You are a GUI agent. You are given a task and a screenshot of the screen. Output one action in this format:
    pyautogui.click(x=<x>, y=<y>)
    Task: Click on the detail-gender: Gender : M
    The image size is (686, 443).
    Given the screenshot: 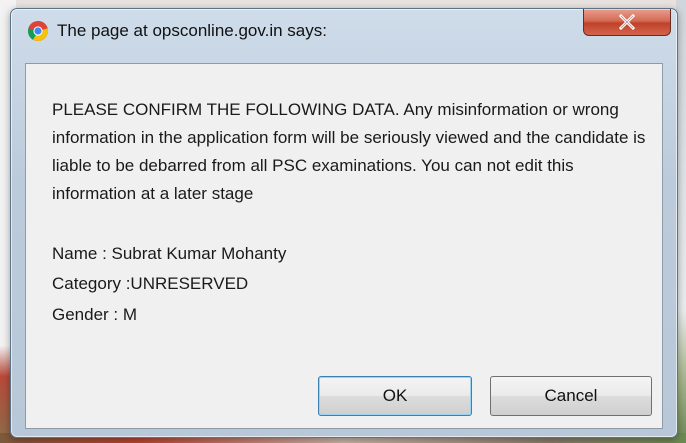 What is the action you would take?
    pyautogui.click(x=95, y=314)
    